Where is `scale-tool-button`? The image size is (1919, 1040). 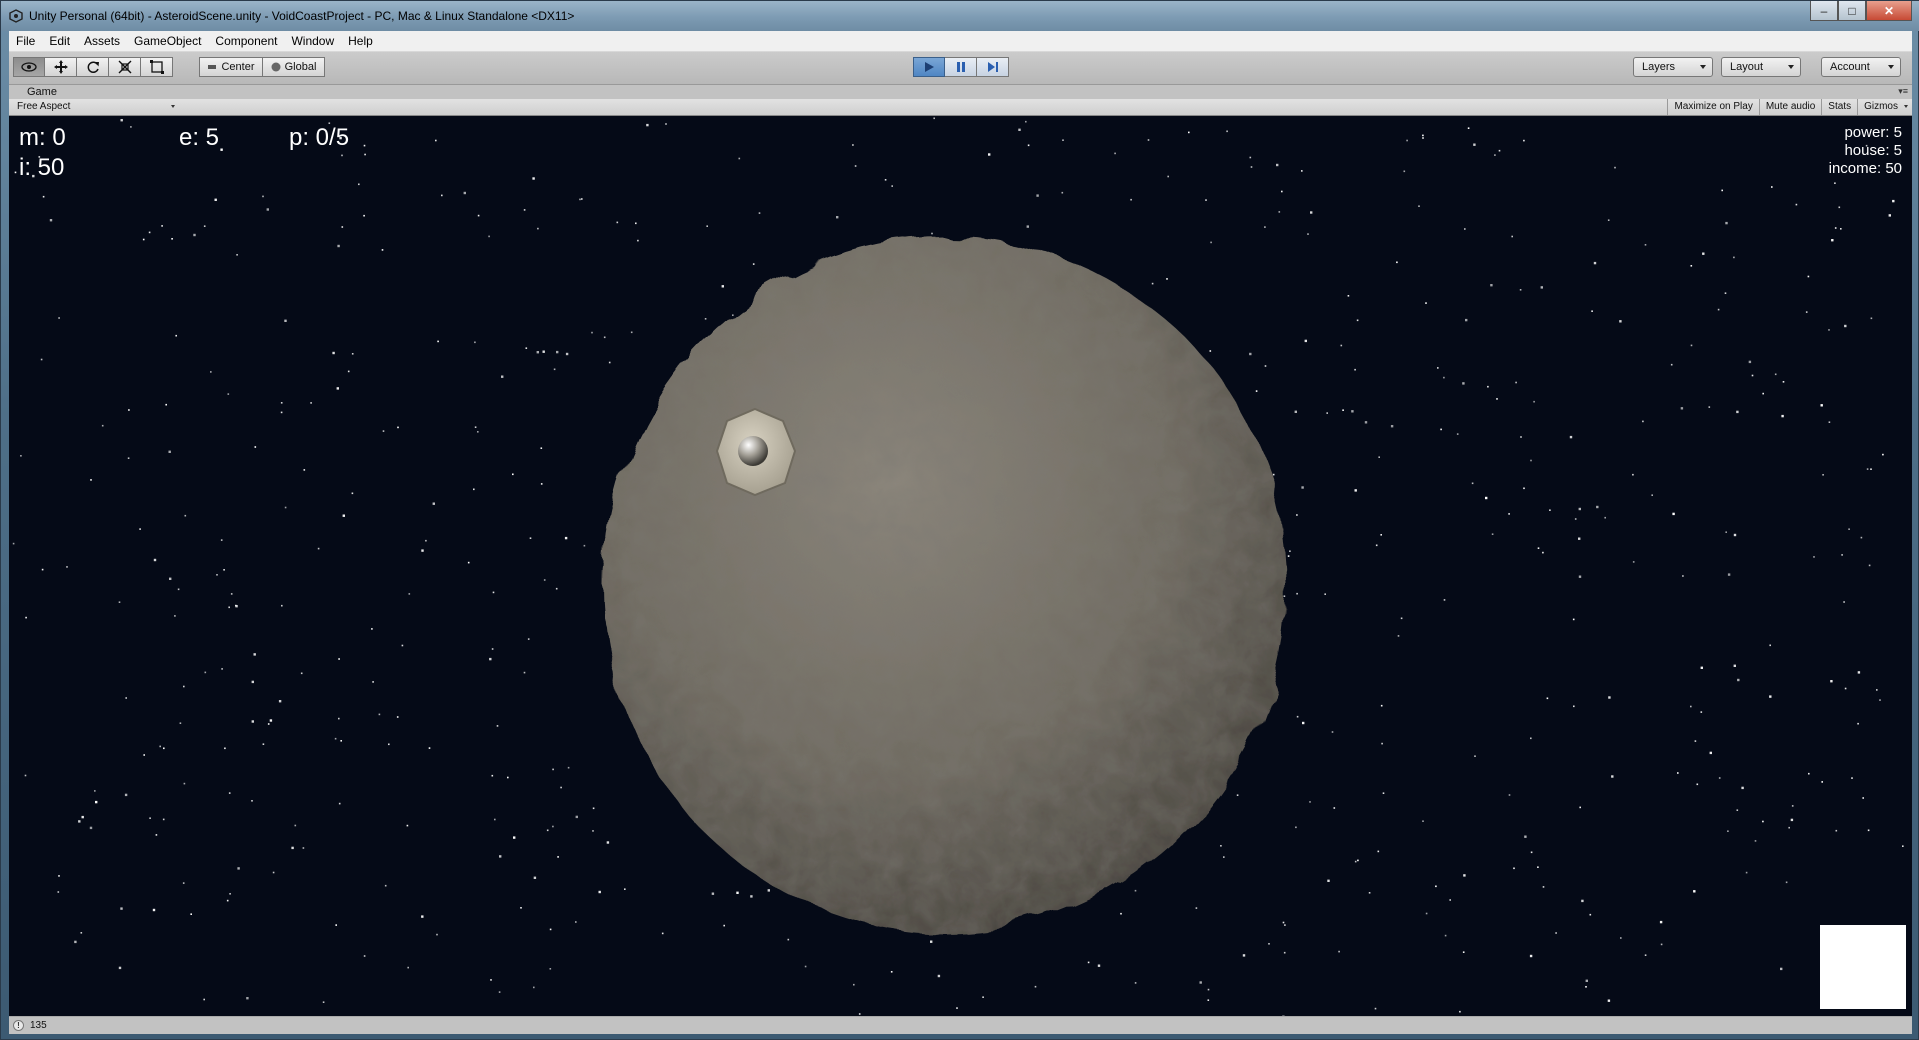
scale-tool-button is located at coordinates (125, 67).